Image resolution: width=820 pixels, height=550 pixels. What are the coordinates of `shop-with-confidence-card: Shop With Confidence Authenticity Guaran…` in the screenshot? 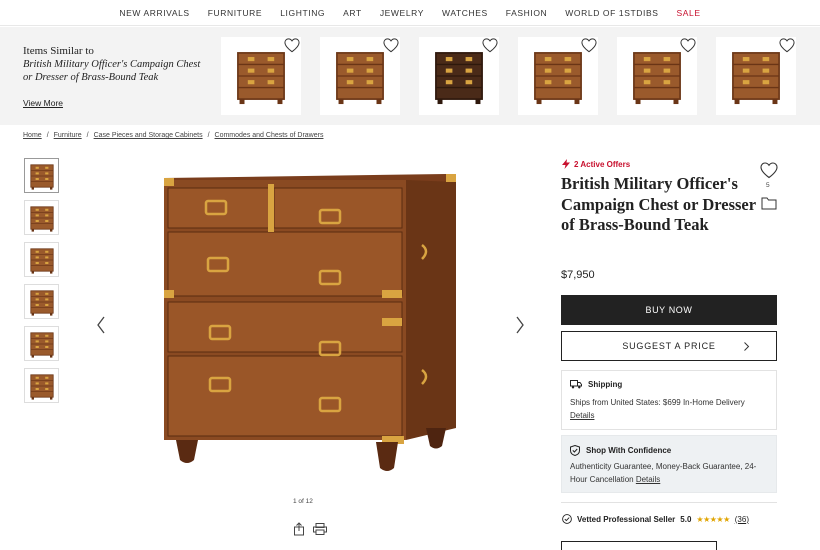 It's located at (669, 464).